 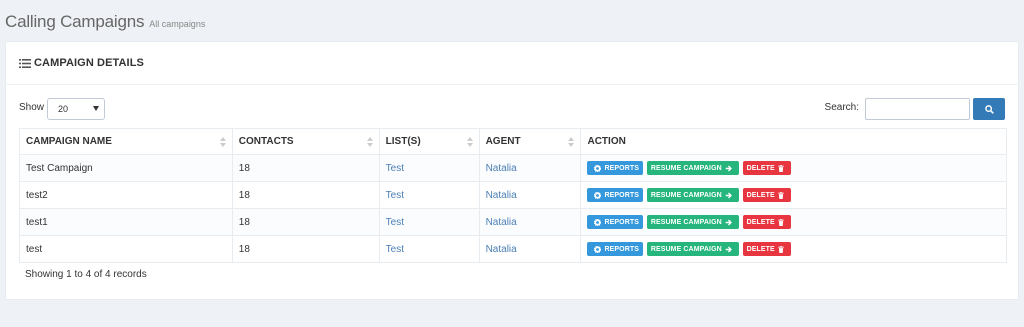 I want to click on list-icon, so click(x=25, y=63).